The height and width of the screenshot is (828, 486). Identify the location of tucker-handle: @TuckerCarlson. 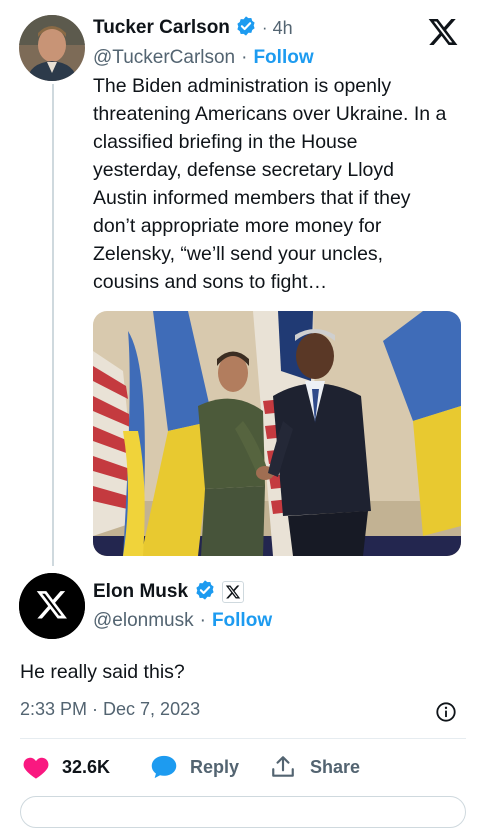
(164, 58).